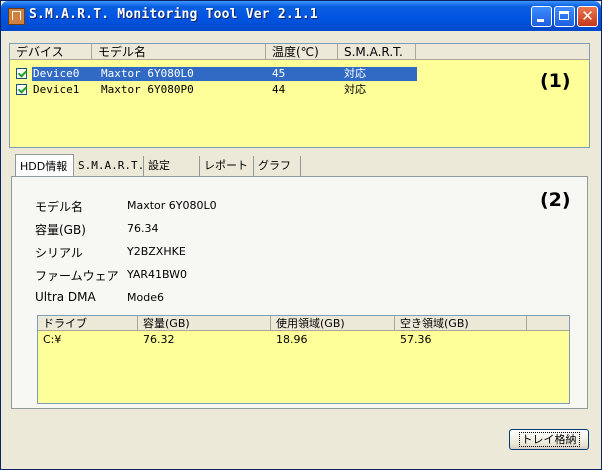  What do you see at coordinates (56, 73) in the screenshot?
I see `device-name: Device0` at bounding box center [56, 73].